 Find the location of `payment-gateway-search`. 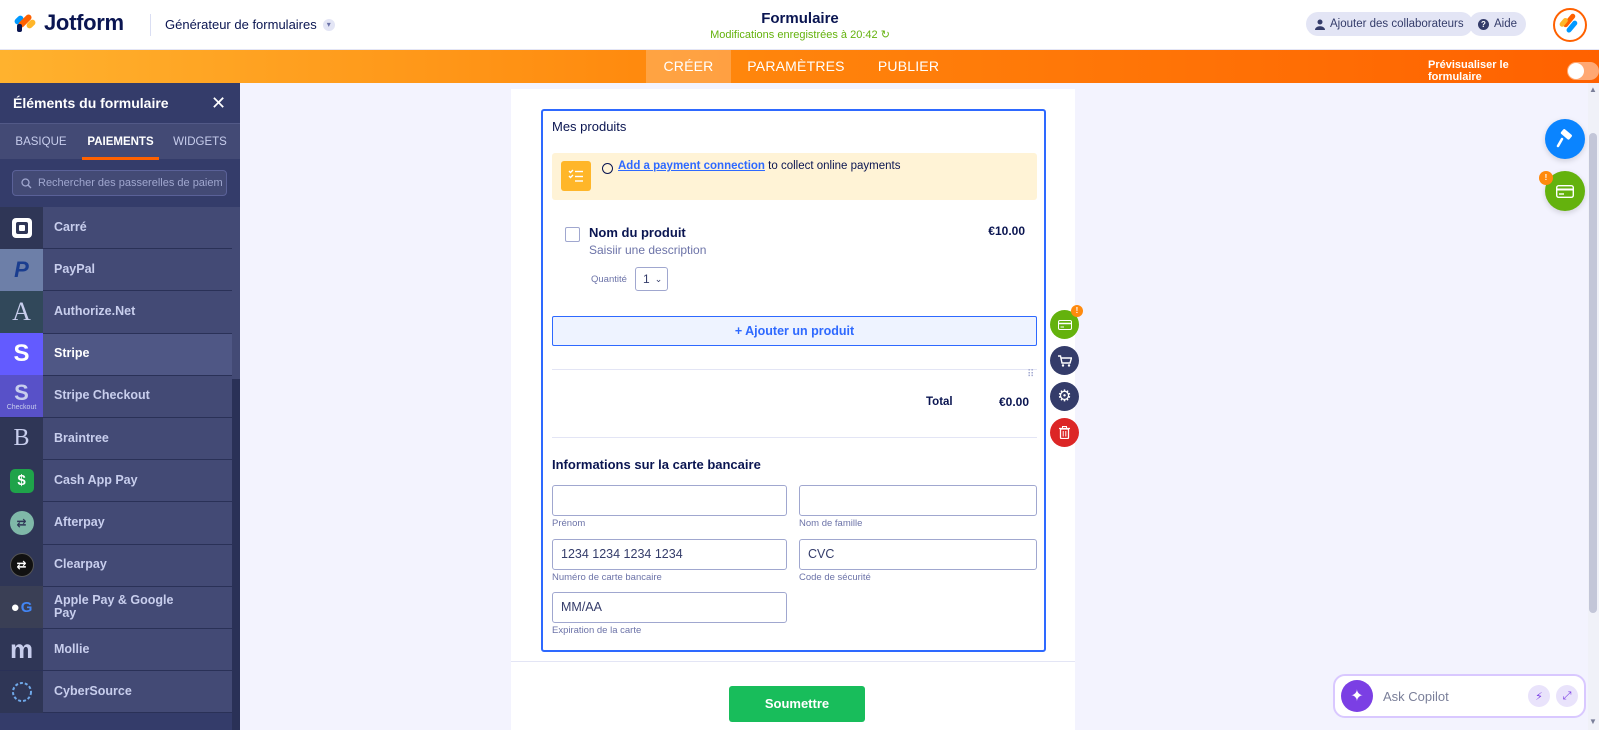

payment-gateway-search is located at coordinates (119, 183).